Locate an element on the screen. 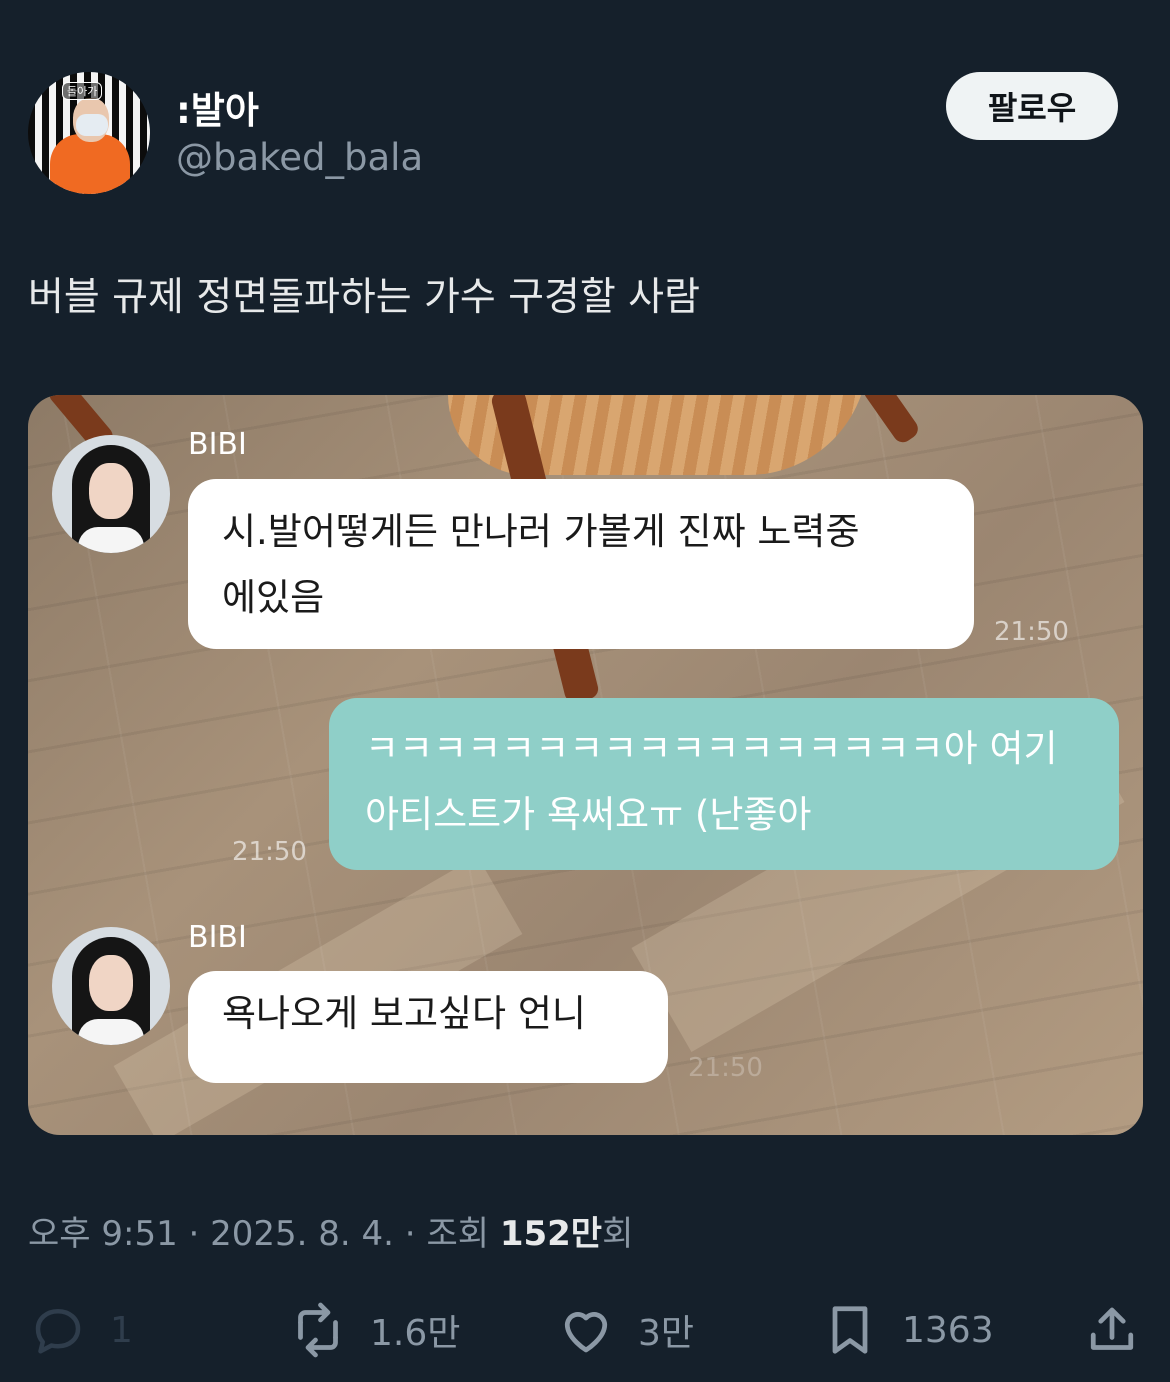 This screenshot has width=1170, height=1382. retweet-icon is located at coordinates (318, 1330).